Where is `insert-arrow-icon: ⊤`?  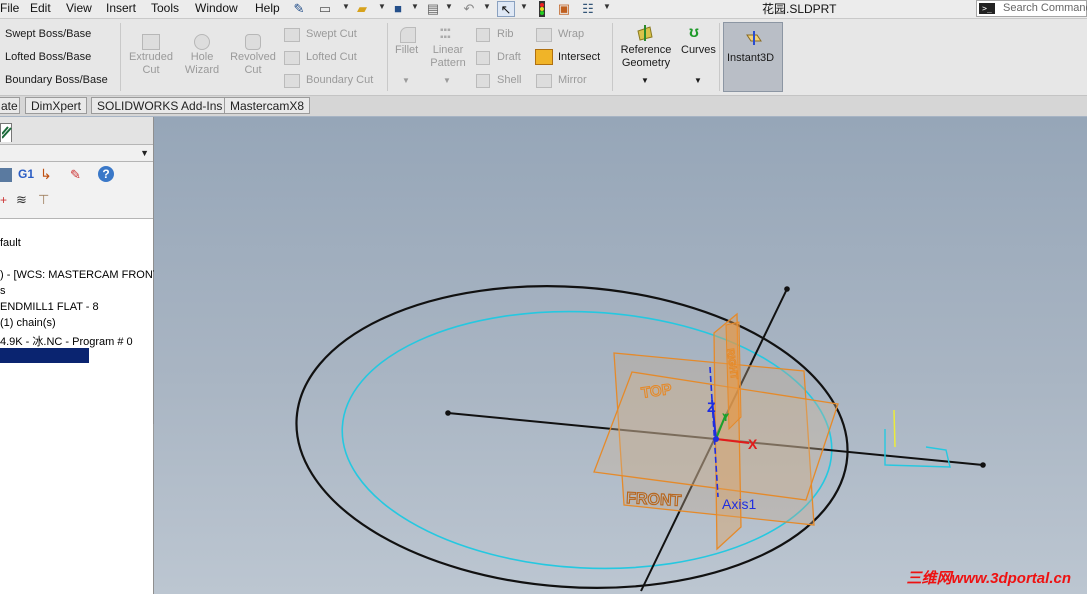
insert-arrow-icon: ⊤ is located at coordinates (43, 200).